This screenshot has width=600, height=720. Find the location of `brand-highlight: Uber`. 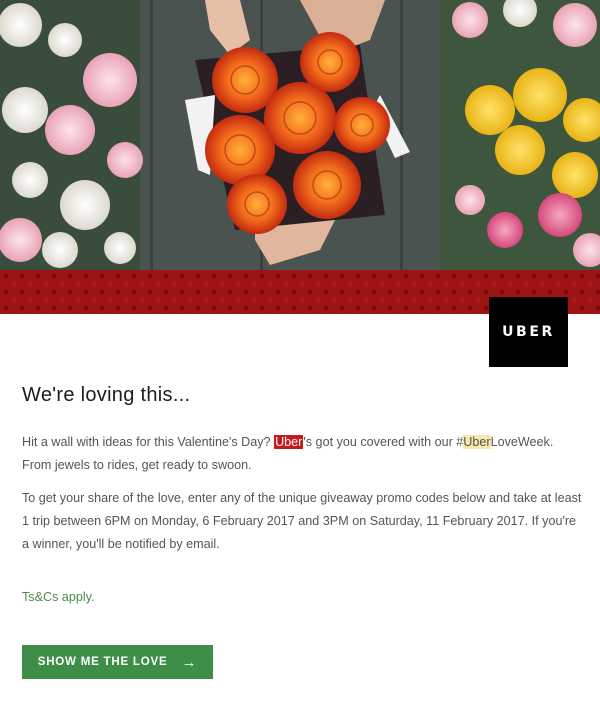

brand-highlight: Uber is located at coordinates (289, 442).